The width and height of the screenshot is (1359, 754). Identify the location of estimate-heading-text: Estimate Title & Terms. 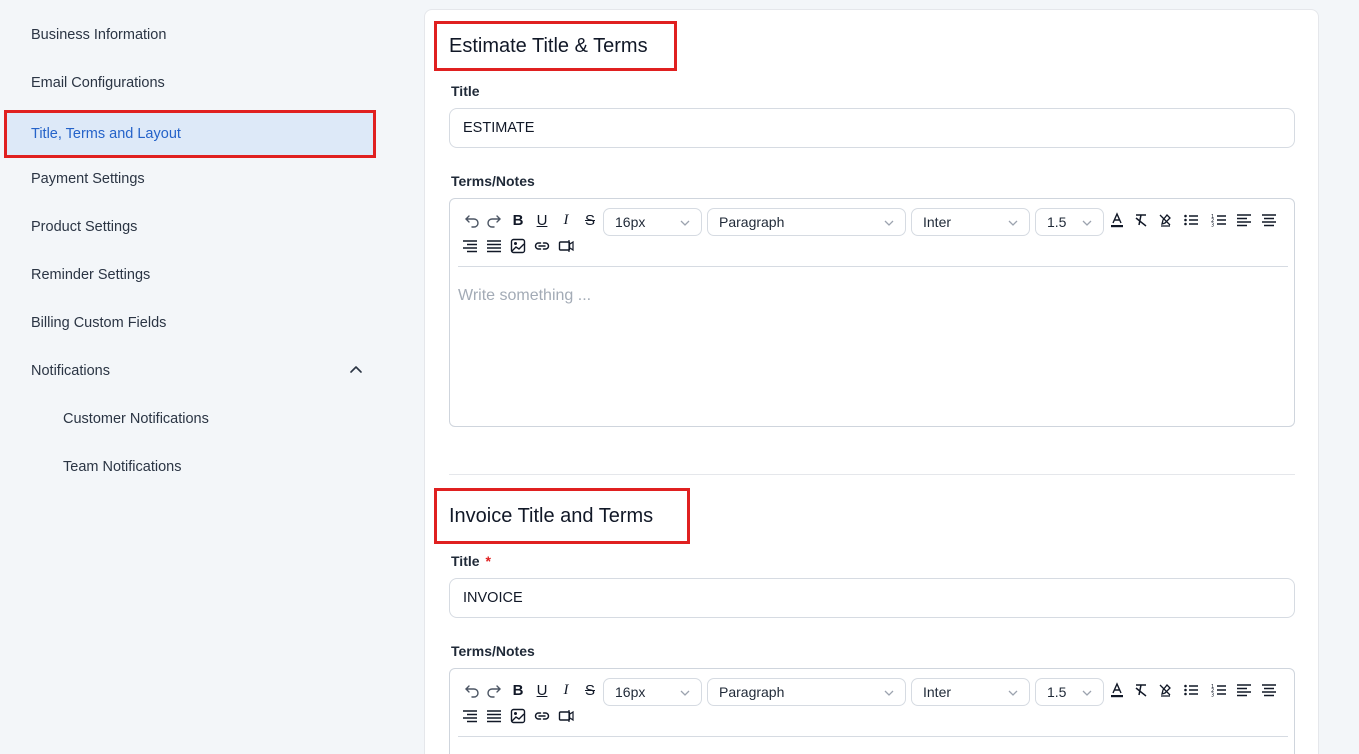
(548, 45).